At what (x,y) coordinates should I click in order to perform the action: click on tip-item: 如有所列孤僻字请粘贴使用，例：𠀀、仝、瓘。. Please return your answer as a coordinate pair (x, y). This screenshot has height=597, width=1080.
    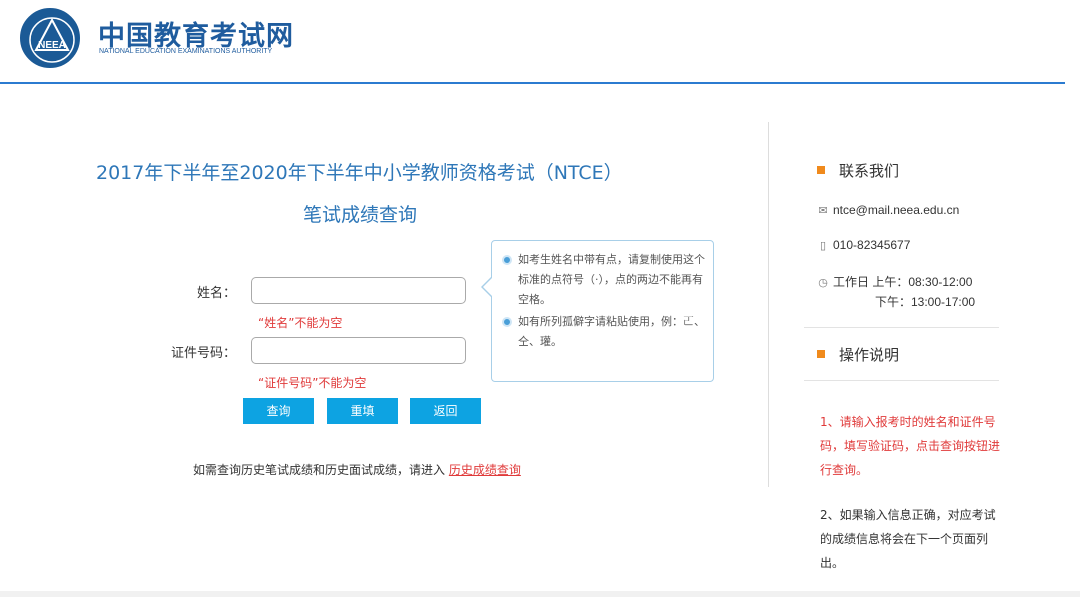
    Looking at the image, I should click on (604, 332).